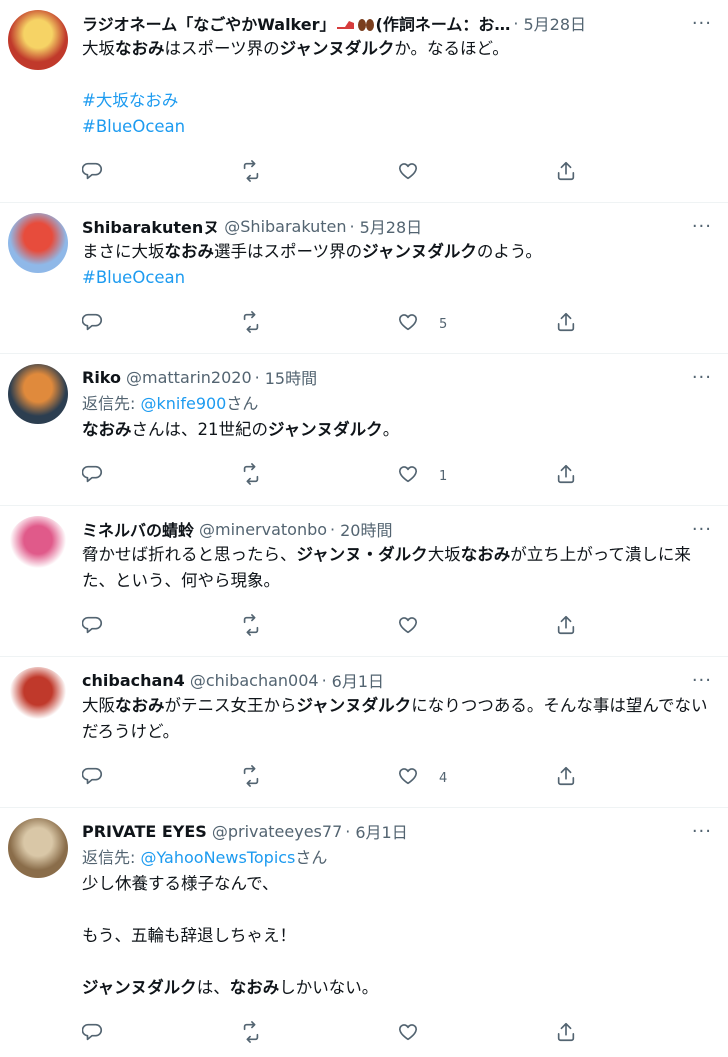 This screenshot has width=728, height=1057. What do you see at coordinates (476, 778) in the screenshot?
I see `like-button: 4` at bounding box center [476, 778].